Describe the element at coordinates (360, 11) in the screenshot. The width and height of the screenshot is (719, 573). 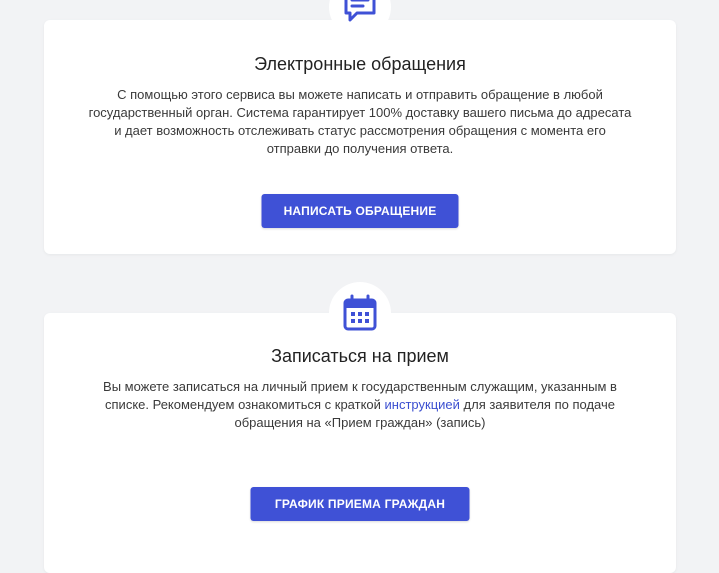
I see `message-icon` at that location.